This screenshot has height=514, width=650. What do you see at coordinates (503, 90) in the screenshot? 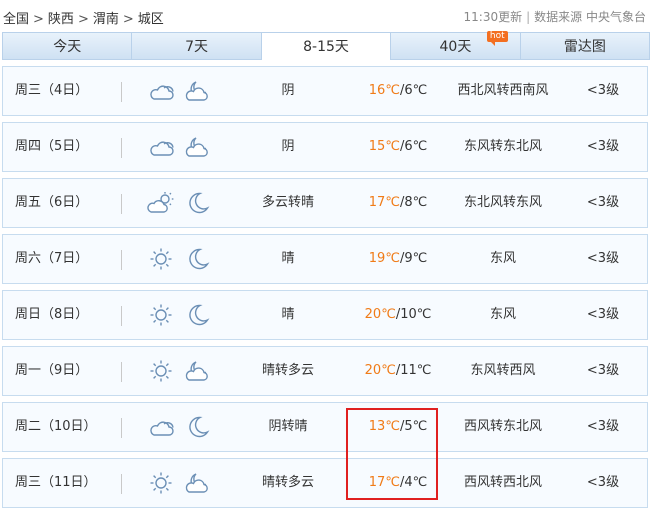
I see `wind-direction: 西北风转西南风` at bounding box center [503, 90].